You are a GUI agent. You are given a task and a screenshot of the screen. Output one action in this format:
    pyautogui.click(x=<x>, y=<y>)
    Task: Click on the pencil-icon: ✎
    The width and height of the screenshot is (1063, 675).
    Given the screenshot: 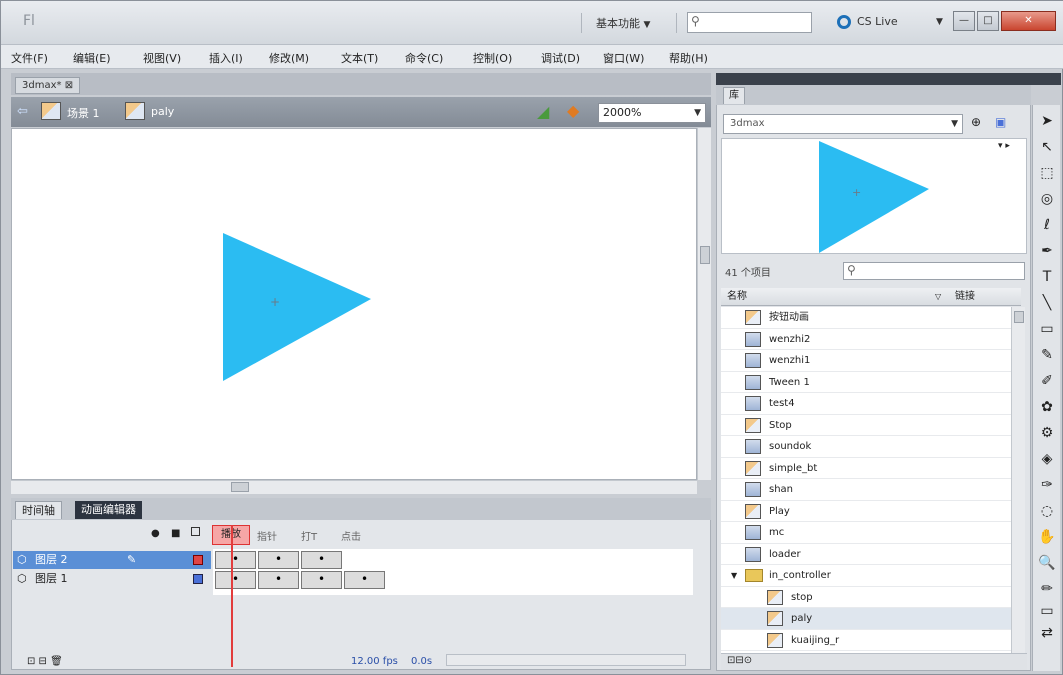 What is the action you would take?
    pyautogui.click(x=1047, y=355)
    